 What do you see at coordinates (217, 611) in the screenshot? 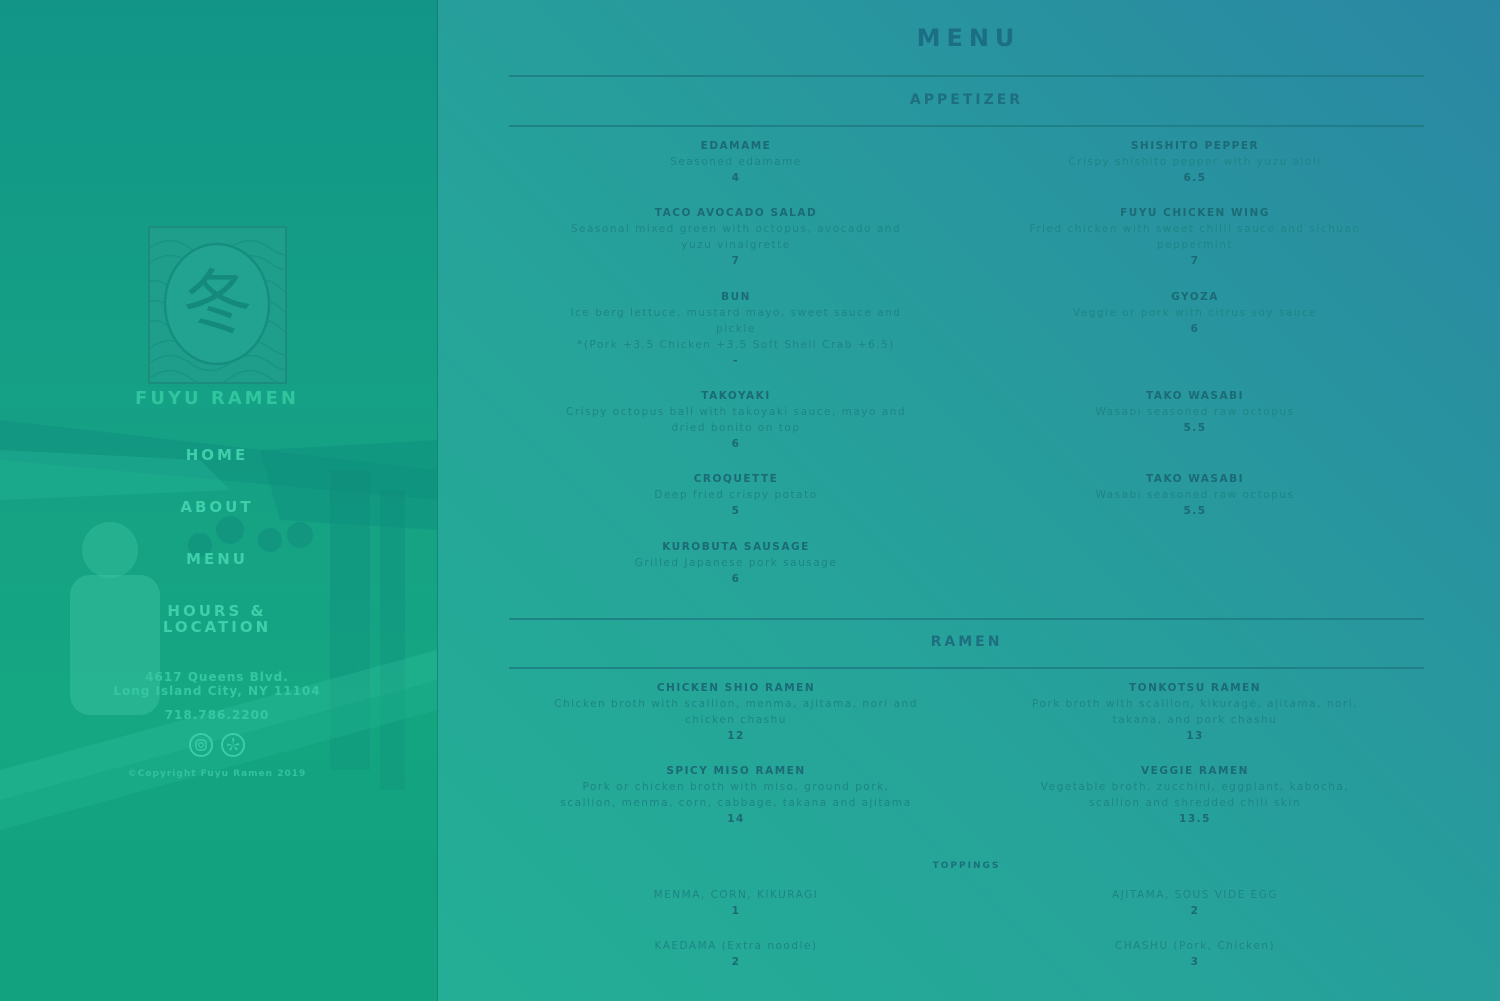
I see `nav-hours-label: HOURS &` at bounding box center [217, 611].